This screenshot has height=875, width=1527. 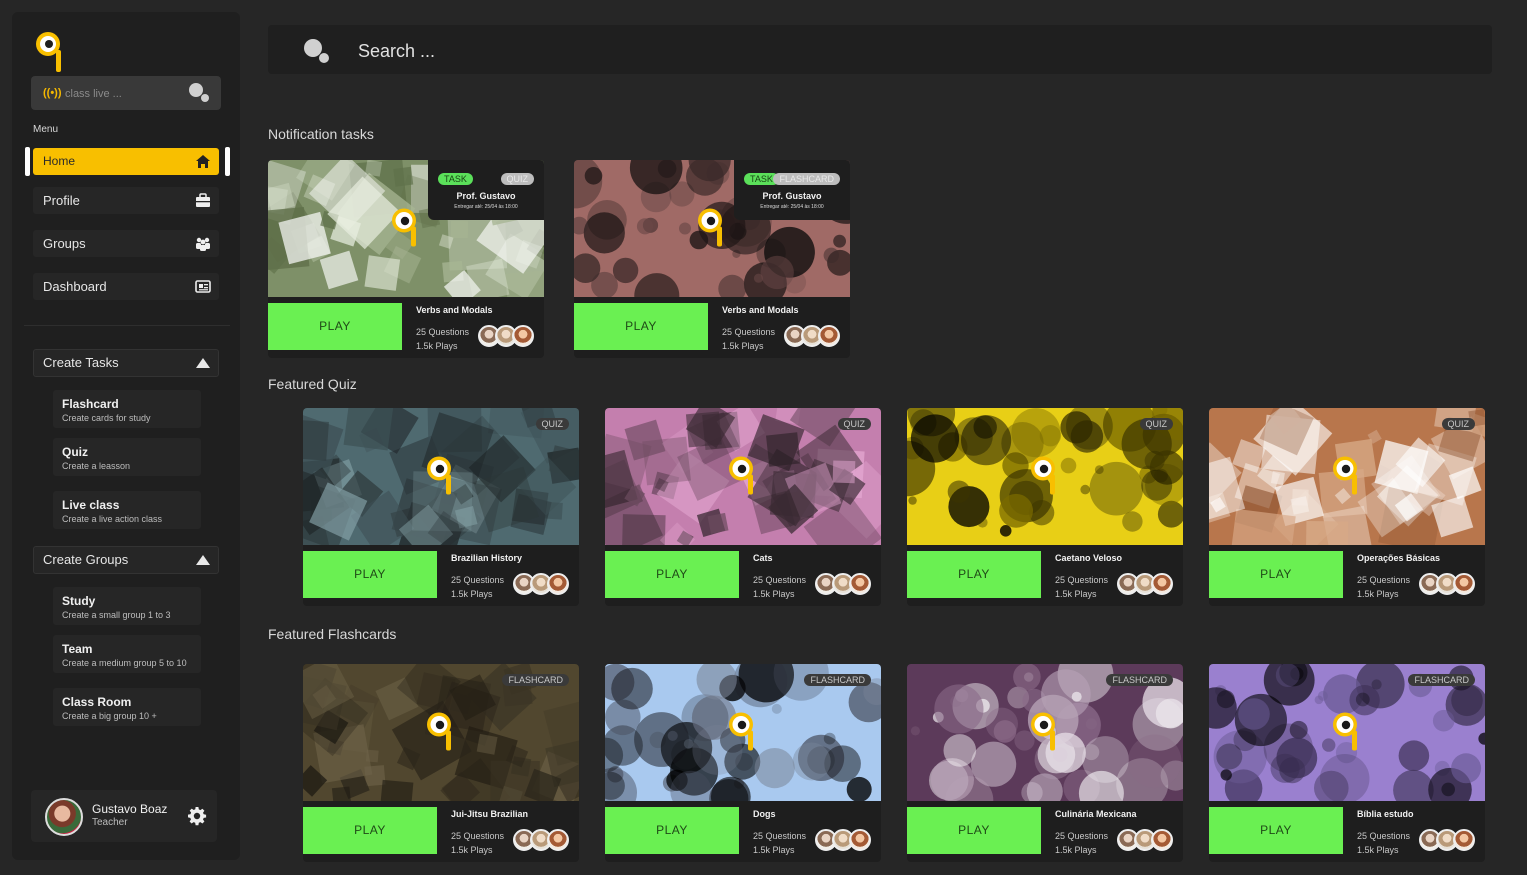 What do you see at coordinates (743, 507) in the screenshot?
I see `quiz-card: QUIZ PLAY Cats 25 Questions 1.5k Plays` at bounding box center [743, 507].